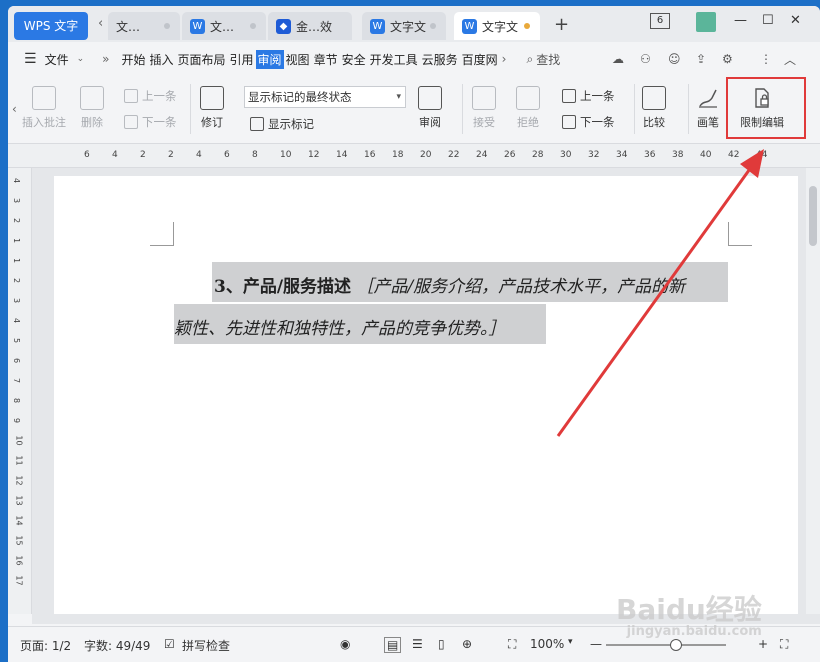 This screenshot has width=820, height=662. What do you see at coordinates (117, 645) in the screenshot?
I see `word-count: 字数: 49/49` at bounding box center [117, 645].